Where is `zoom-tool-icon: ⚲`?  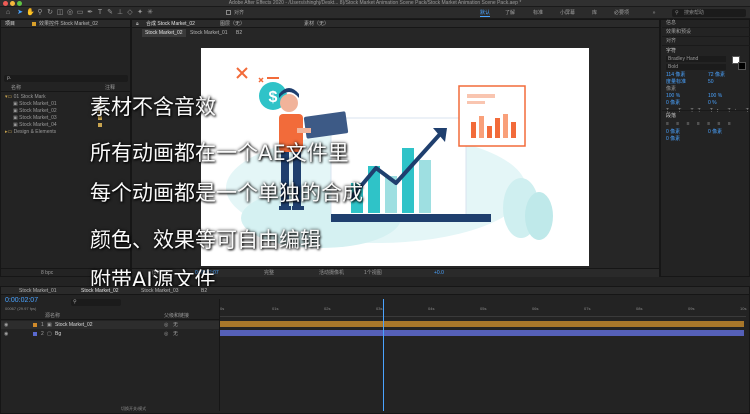 zoom-tool-icon: ⚲ is located at coordinates (40, 13).